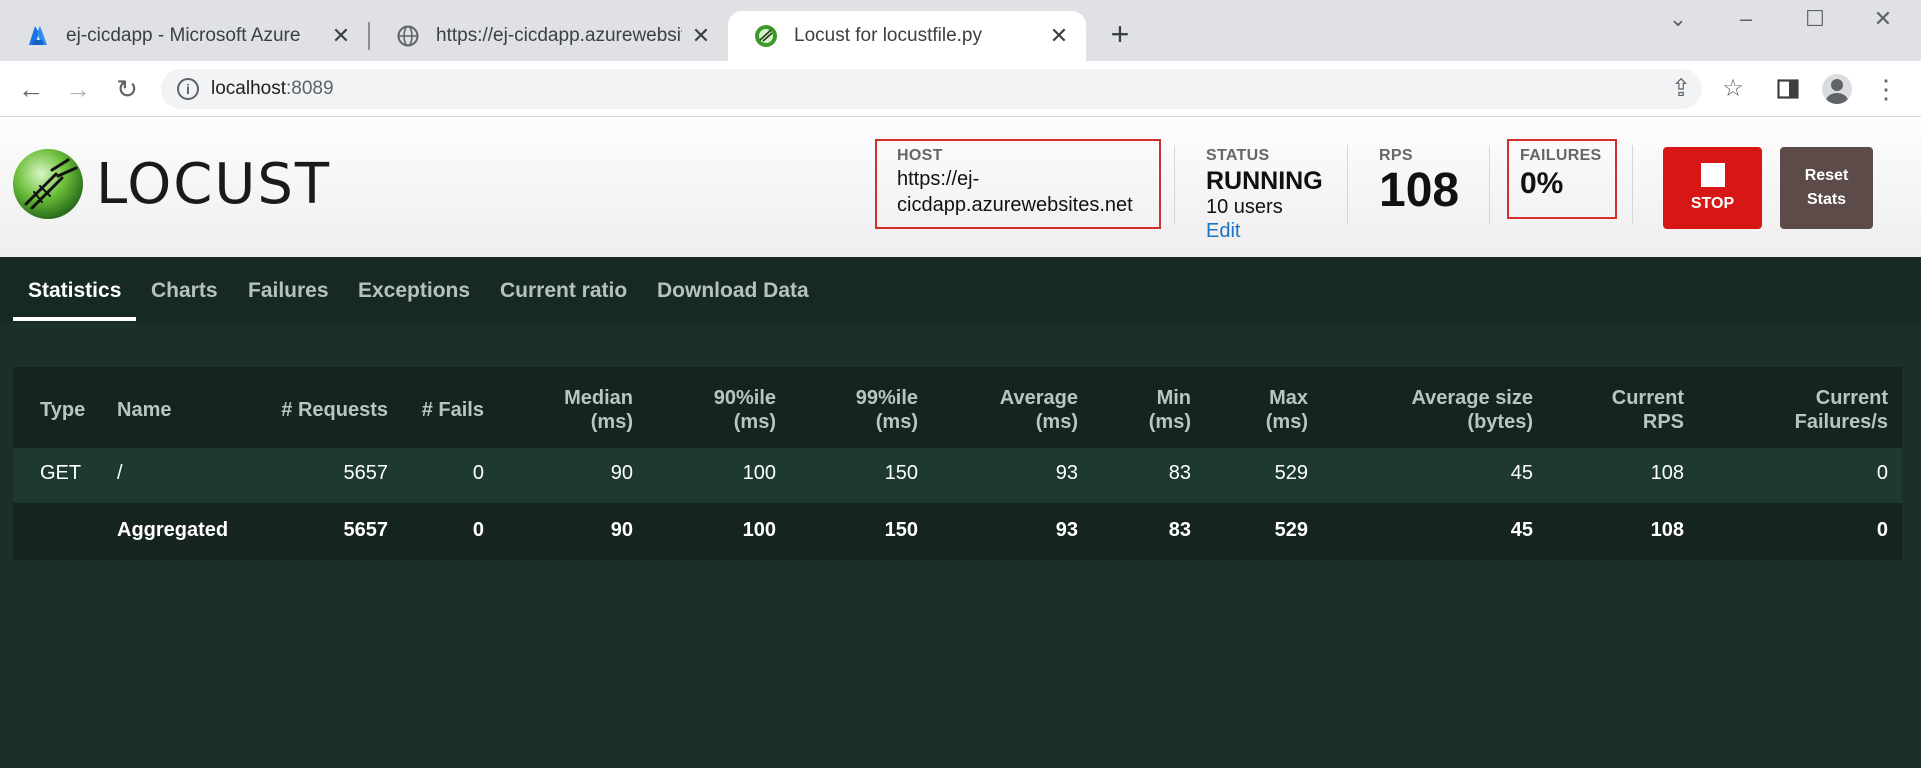 This screenshot has width=1921, height=768. I want to click on locust-logo-icon, so click(48, 184).